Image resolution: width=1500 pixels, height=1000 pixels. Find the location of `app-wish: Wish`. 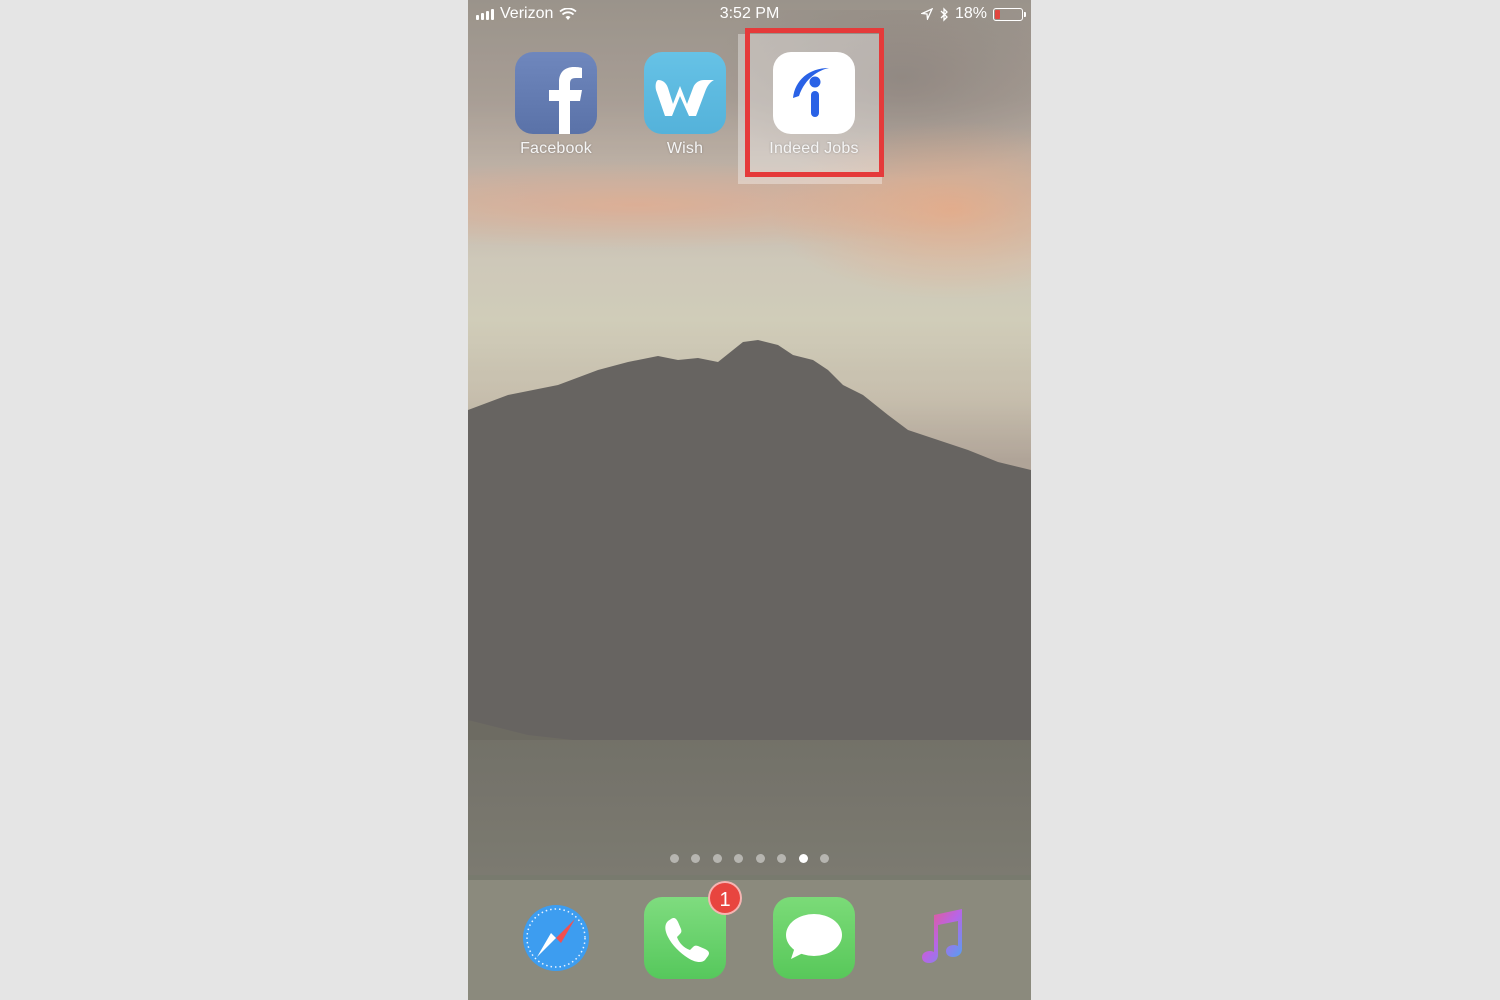

app-wish: Wish is located at coordinates (685, 105).